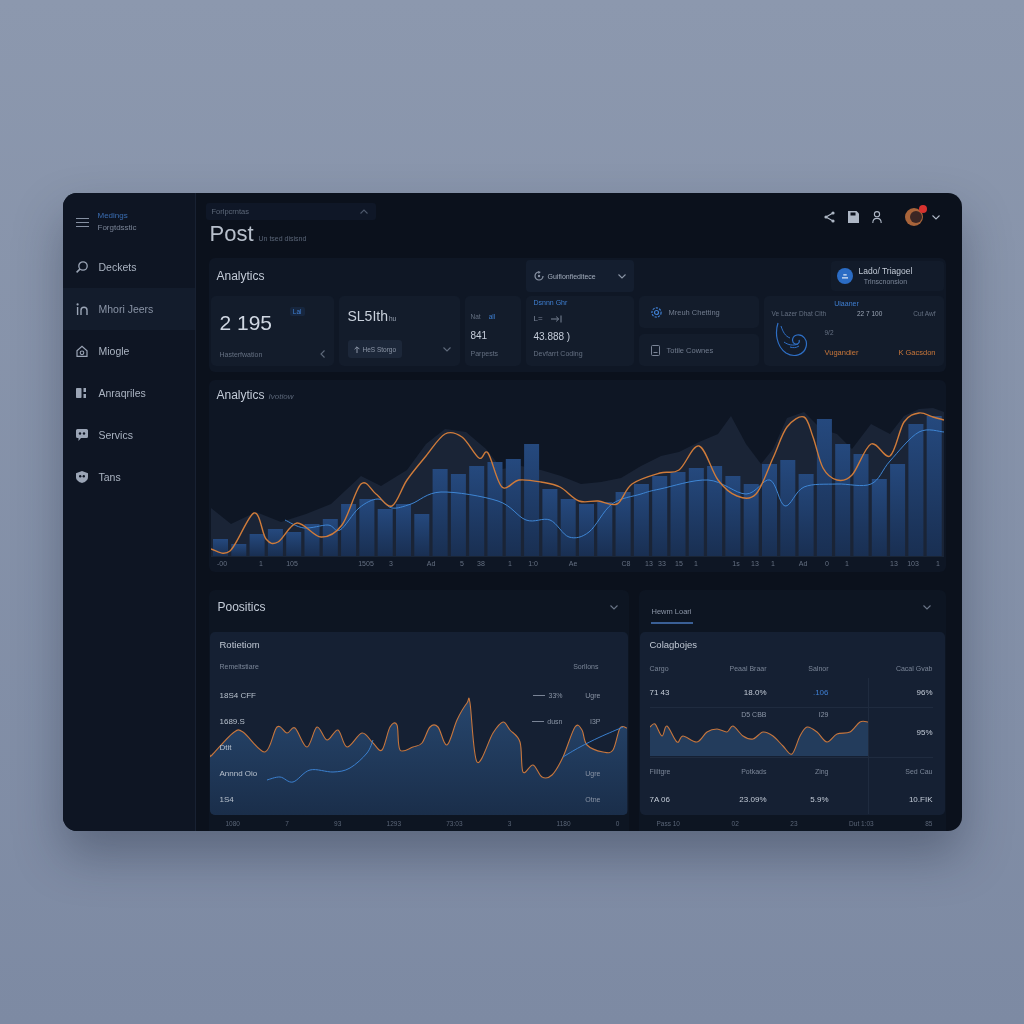  I want to click on chevron-icon, so click(322, 354).